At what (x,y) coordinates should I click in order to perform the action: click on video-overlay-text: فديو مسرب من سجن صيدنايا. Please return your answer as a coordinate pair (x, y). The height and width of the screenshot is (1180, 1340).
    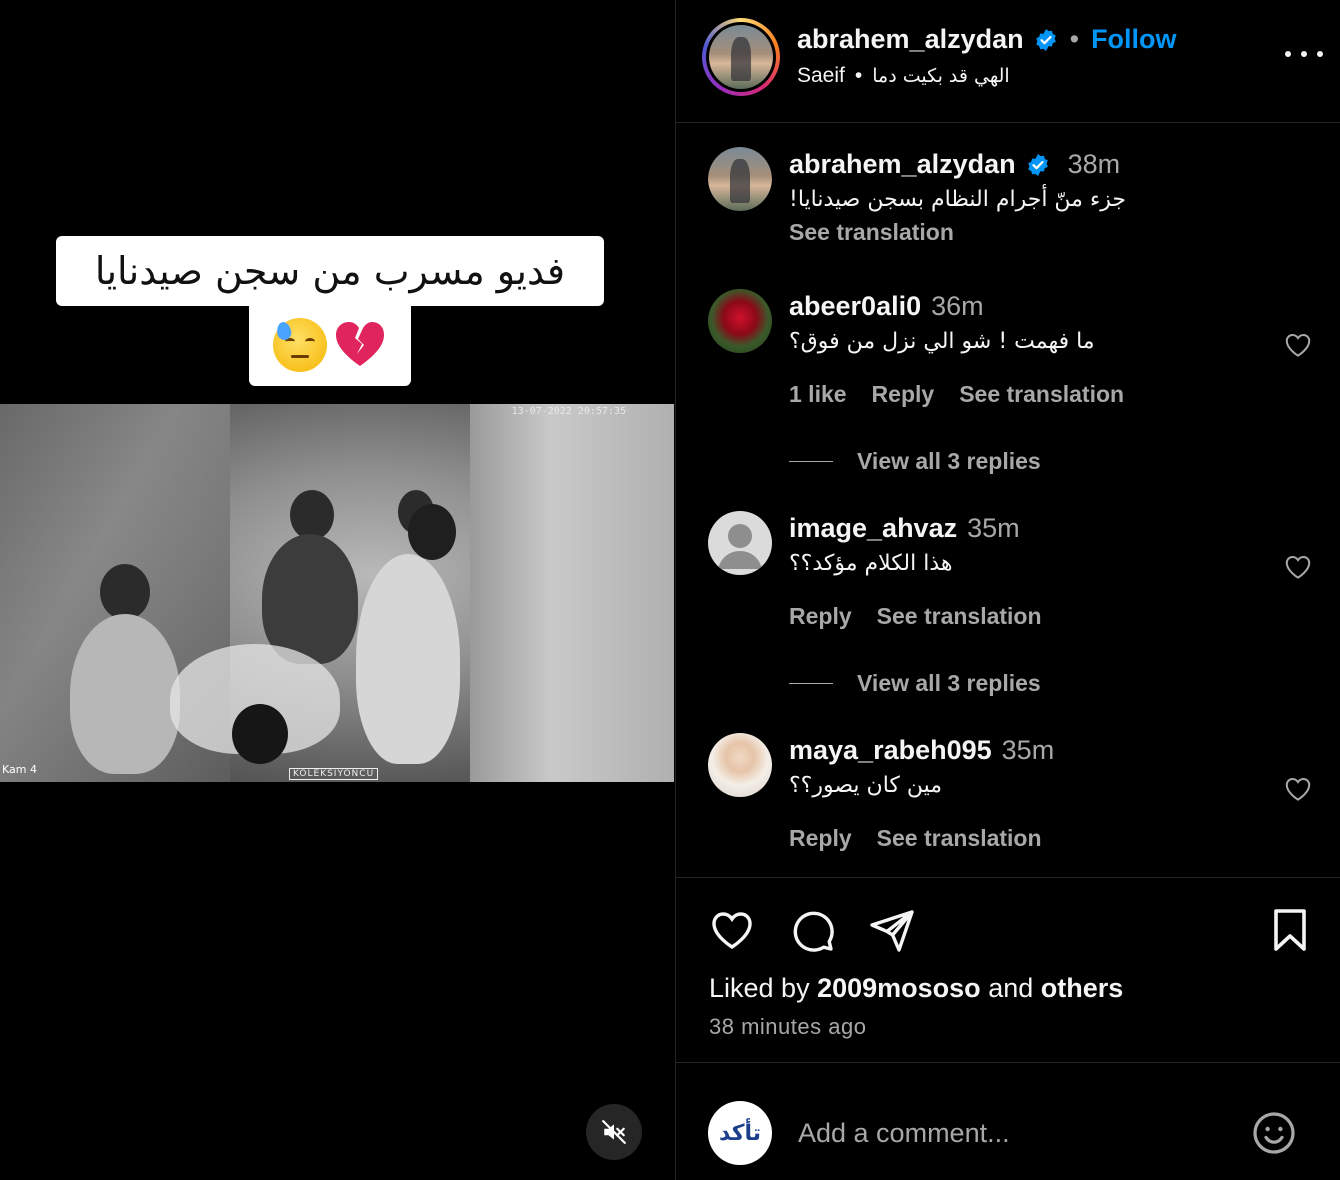
    Looking at the image, I should click on (330, 271).